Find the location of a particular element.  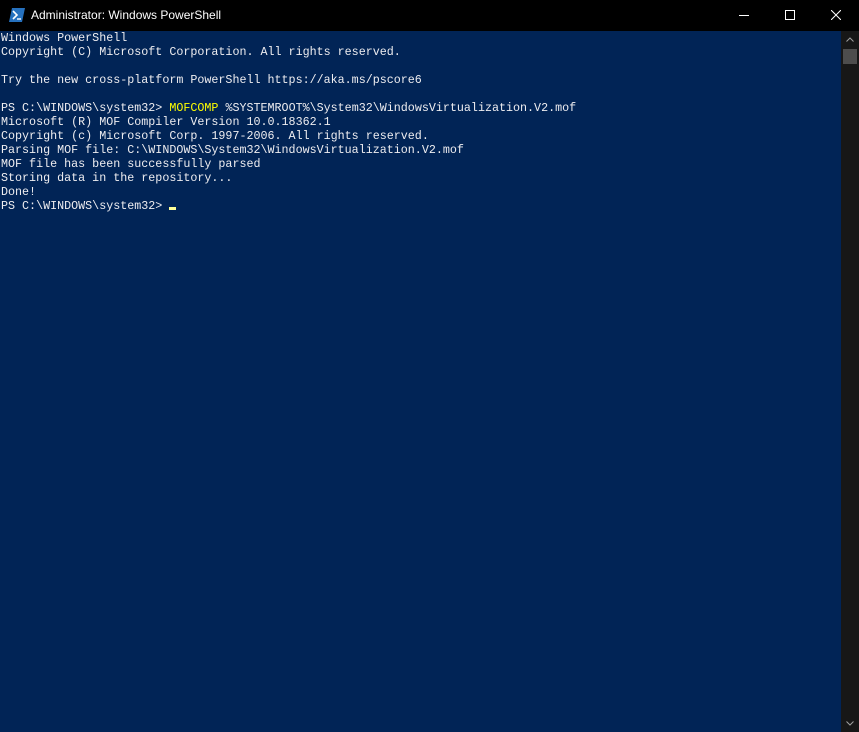

scroll-down-button is located at coordinates (850, 723).